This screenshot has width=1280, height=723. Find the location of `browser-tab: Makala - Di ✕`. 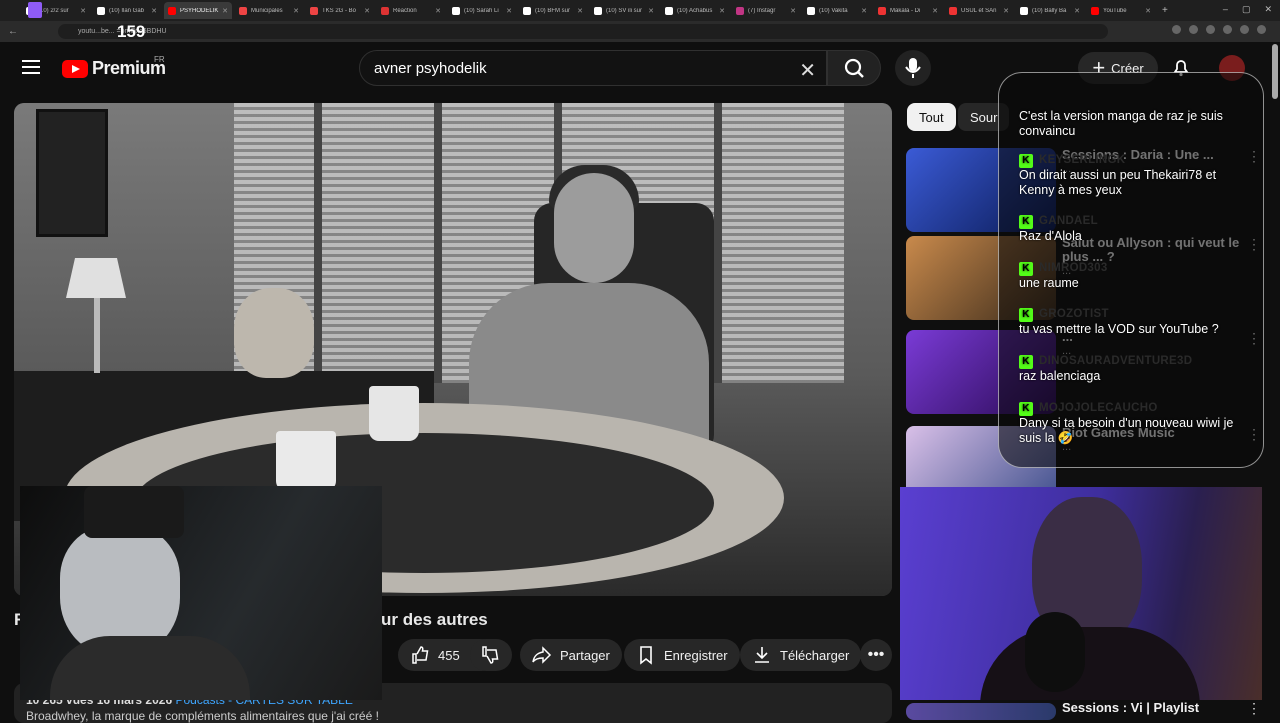

browser-tab: Makala - Di ✕ is located at coordinates (908, 10).